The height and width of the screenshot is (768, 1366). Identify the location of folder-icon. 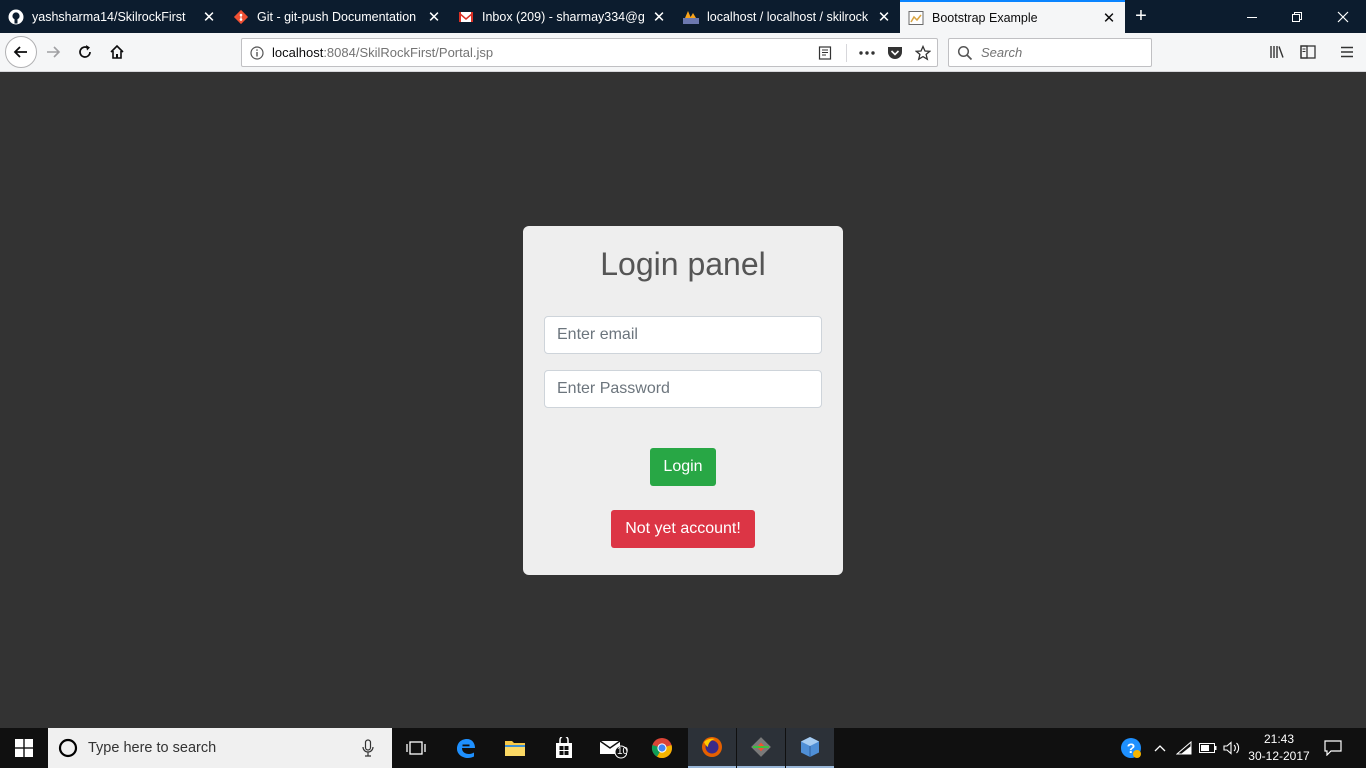
(515, 748).